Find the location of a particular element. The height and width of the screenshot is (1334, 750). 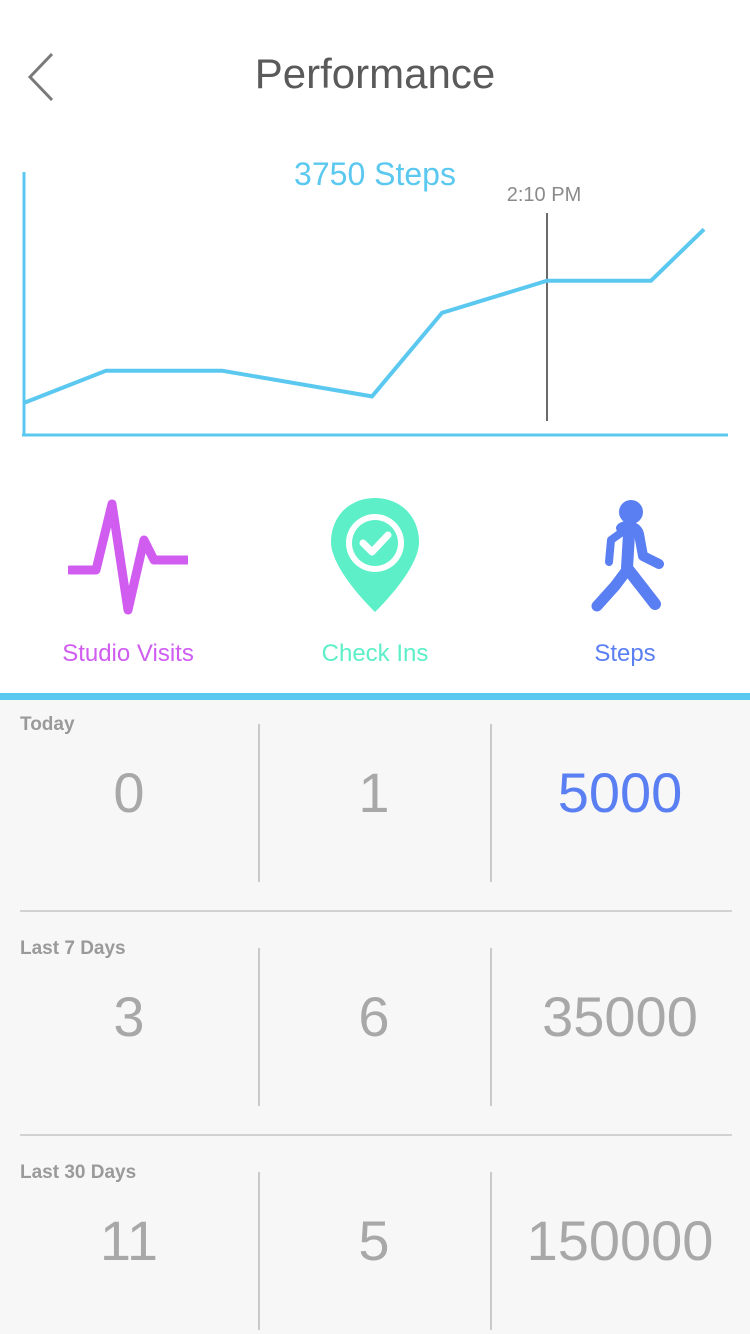

location-check-icon is located at coordinates (375, 555).